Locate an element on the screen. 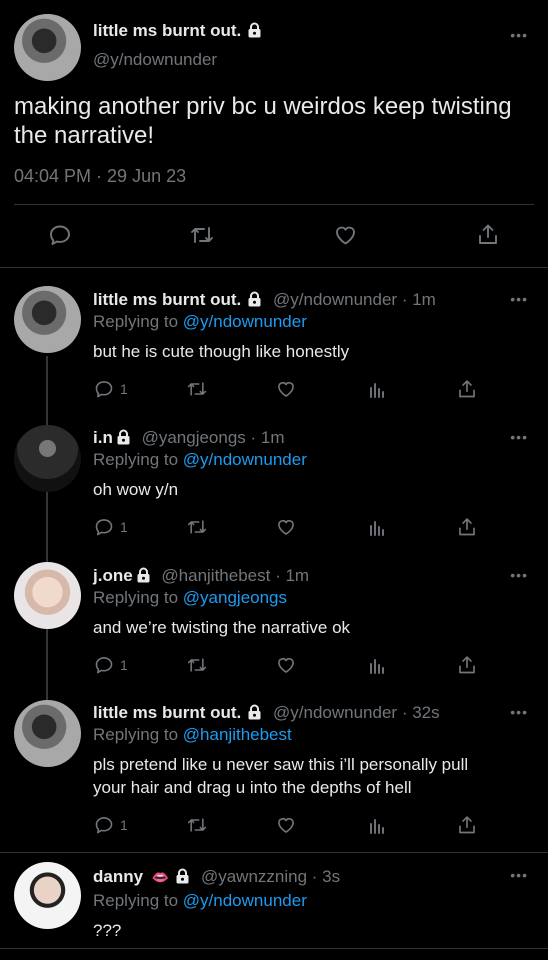 The image size is (548, 960). timestamp: · 32s is located at coordinates (421, 712).